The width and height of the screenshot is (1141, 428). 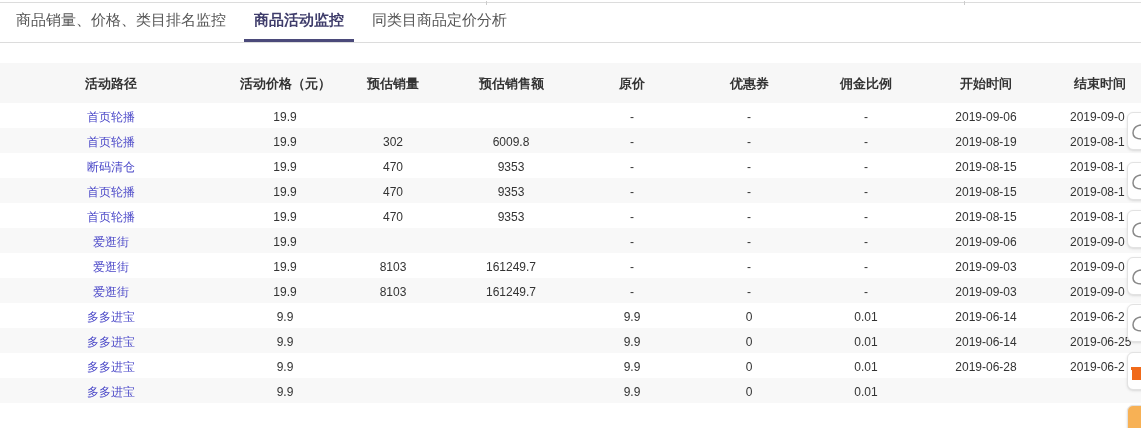 I want to click on column-header: 原价, so click(x=632, y=83).